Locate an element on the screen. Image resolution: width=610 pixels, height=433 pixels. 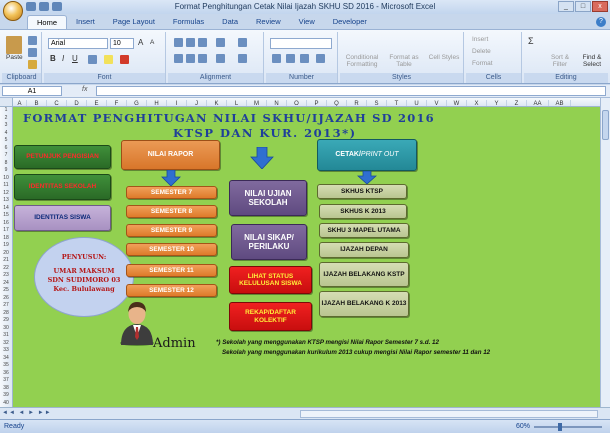
sheet-nav-arrows: ◄◄ ◄ ► ►► is located at coordinates (27, 413).